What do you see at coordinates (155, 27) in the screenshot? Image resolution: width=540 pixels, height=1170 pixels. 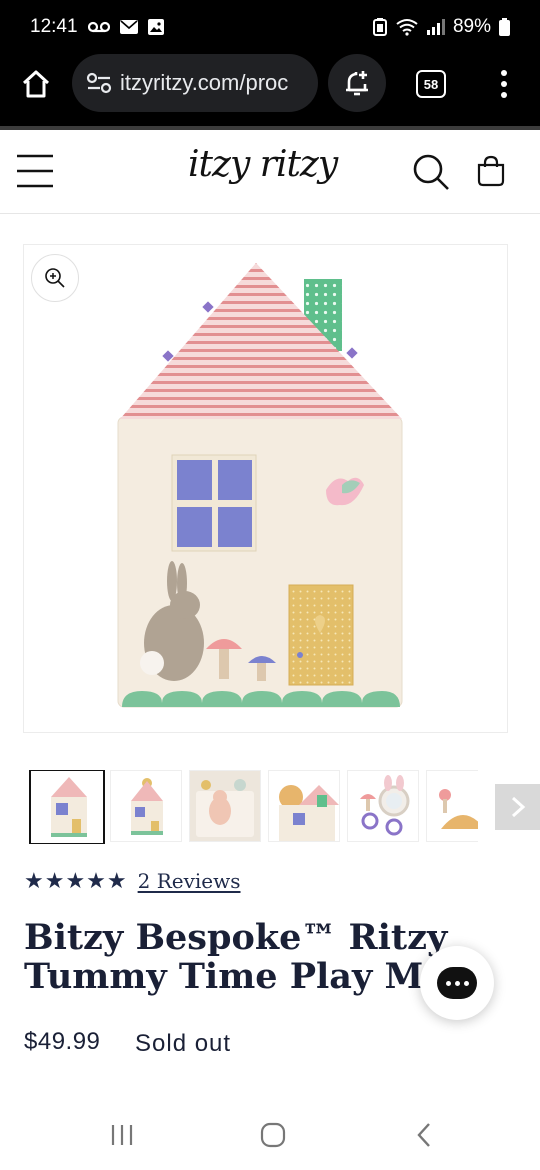 I see `gallery-icon` at bounding box center [155, 27].